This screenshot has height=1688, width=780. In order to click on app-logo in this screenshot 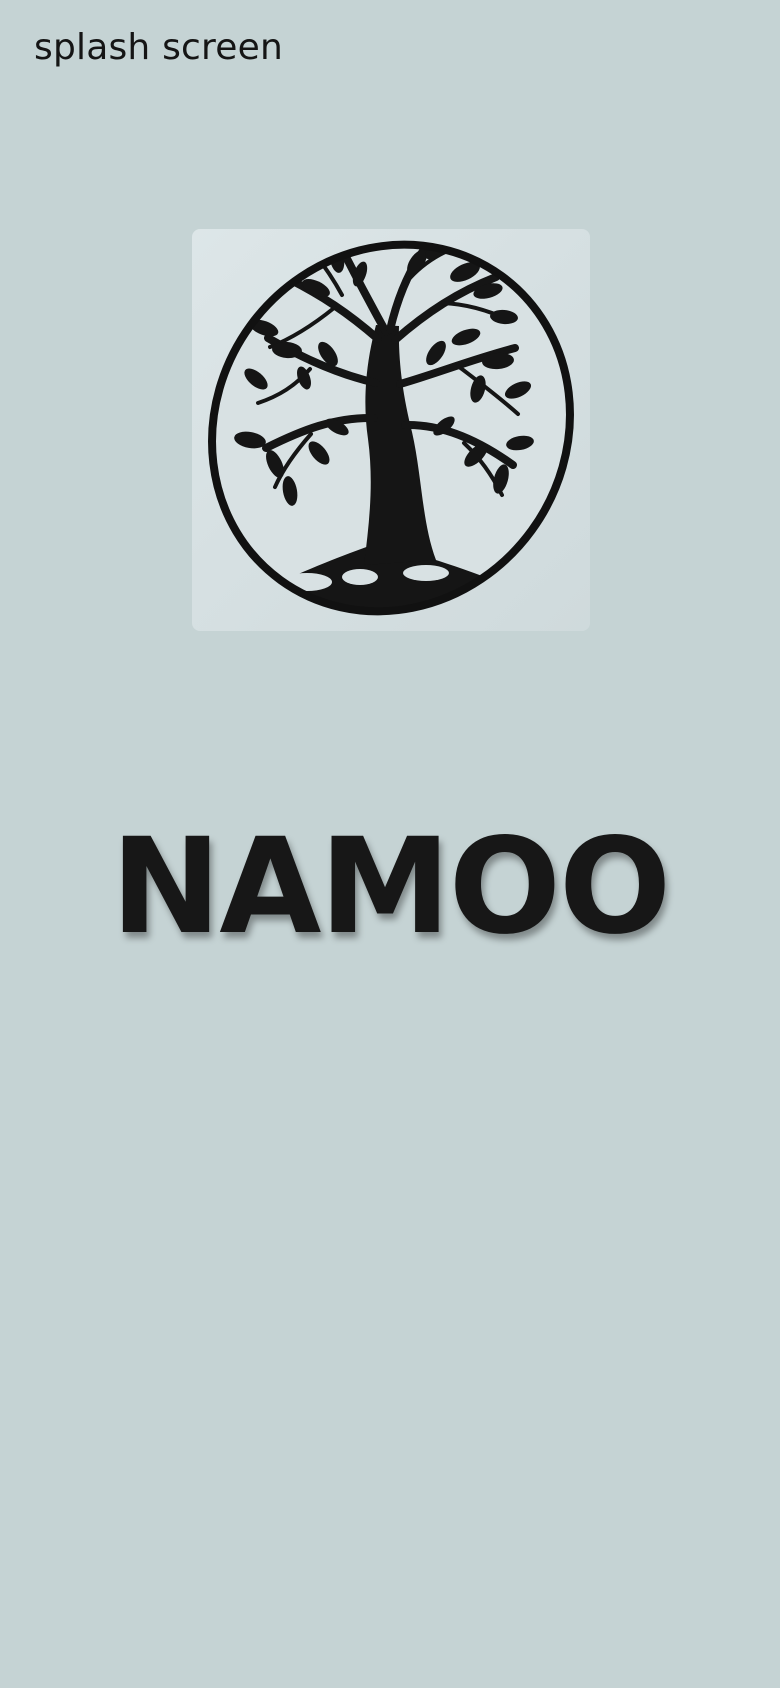, I will do `click(391, 430)`.